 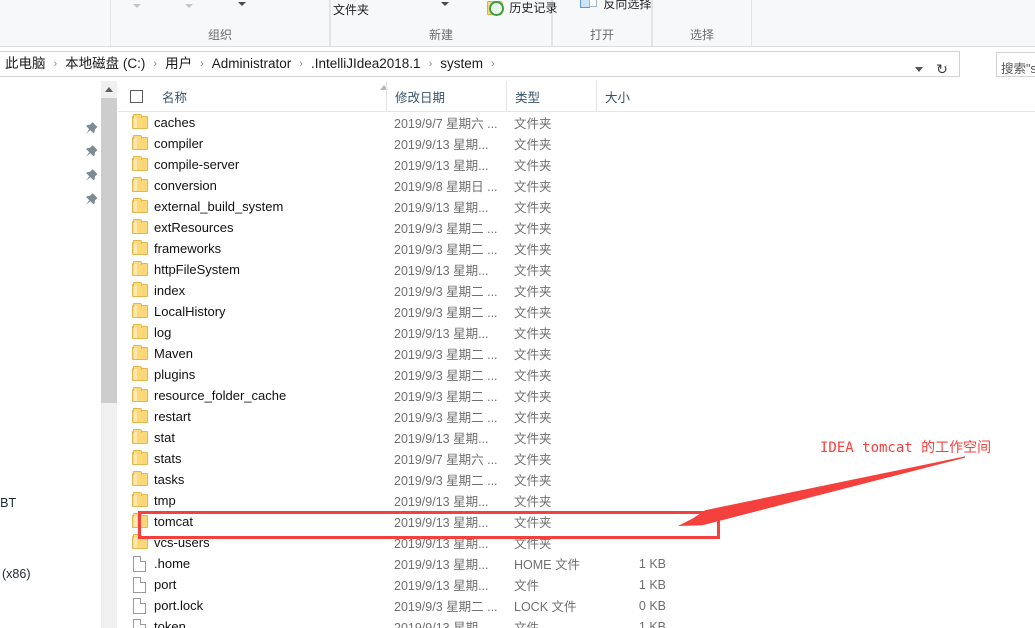 I want to click on refresh-icon: ↻, so click(x=942, y=68).